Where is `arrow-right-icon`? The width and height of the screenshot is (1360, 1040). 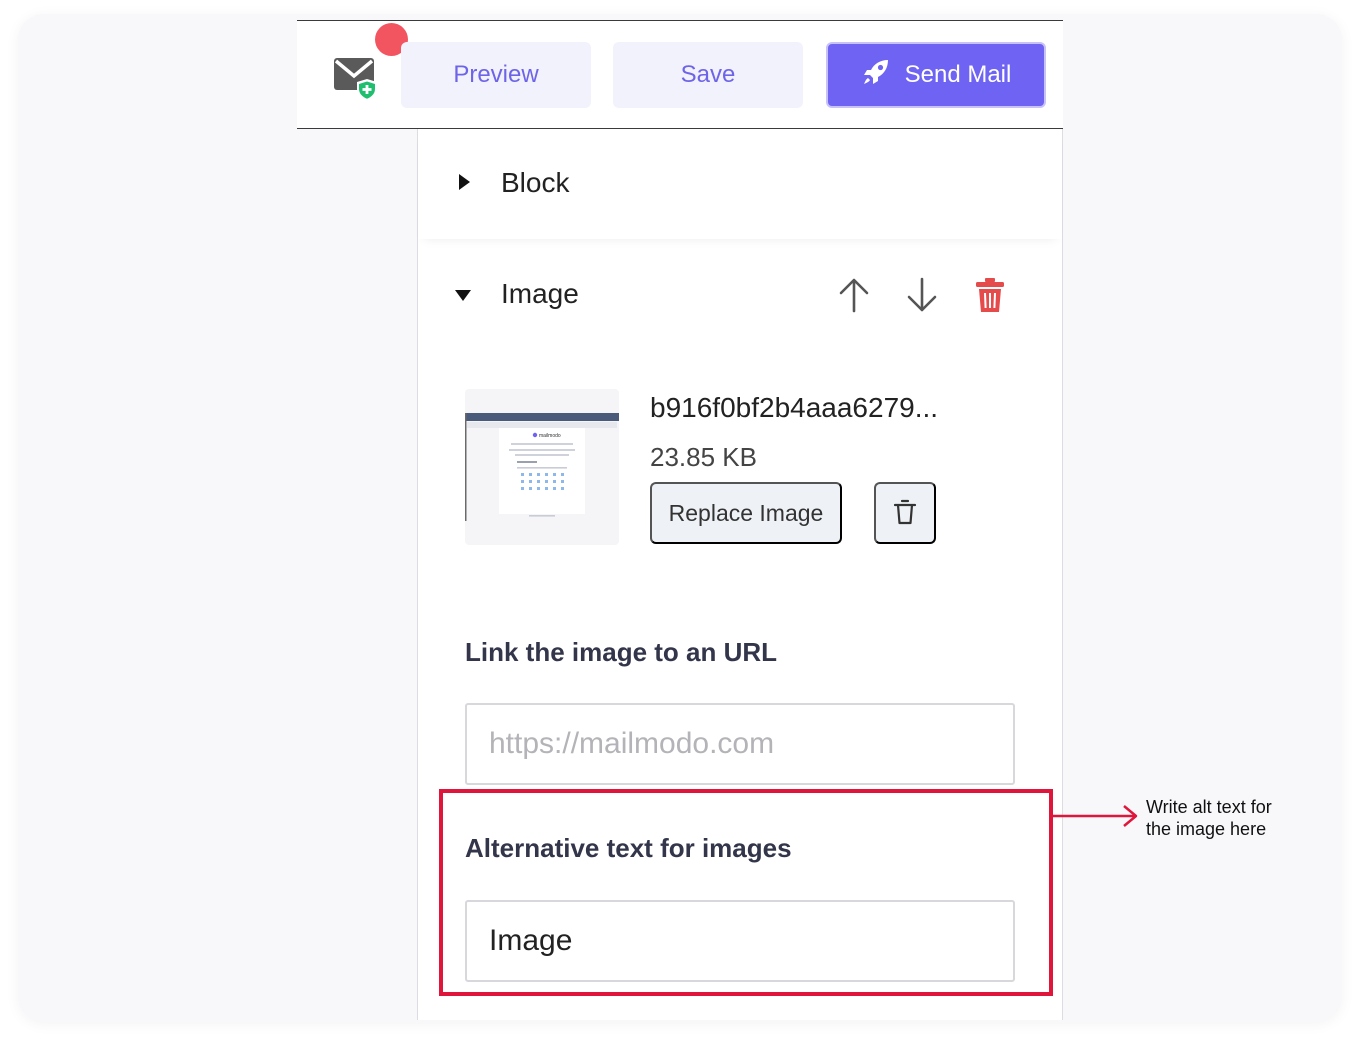
arrow-right-icon is located at coordinates (1096, 816).